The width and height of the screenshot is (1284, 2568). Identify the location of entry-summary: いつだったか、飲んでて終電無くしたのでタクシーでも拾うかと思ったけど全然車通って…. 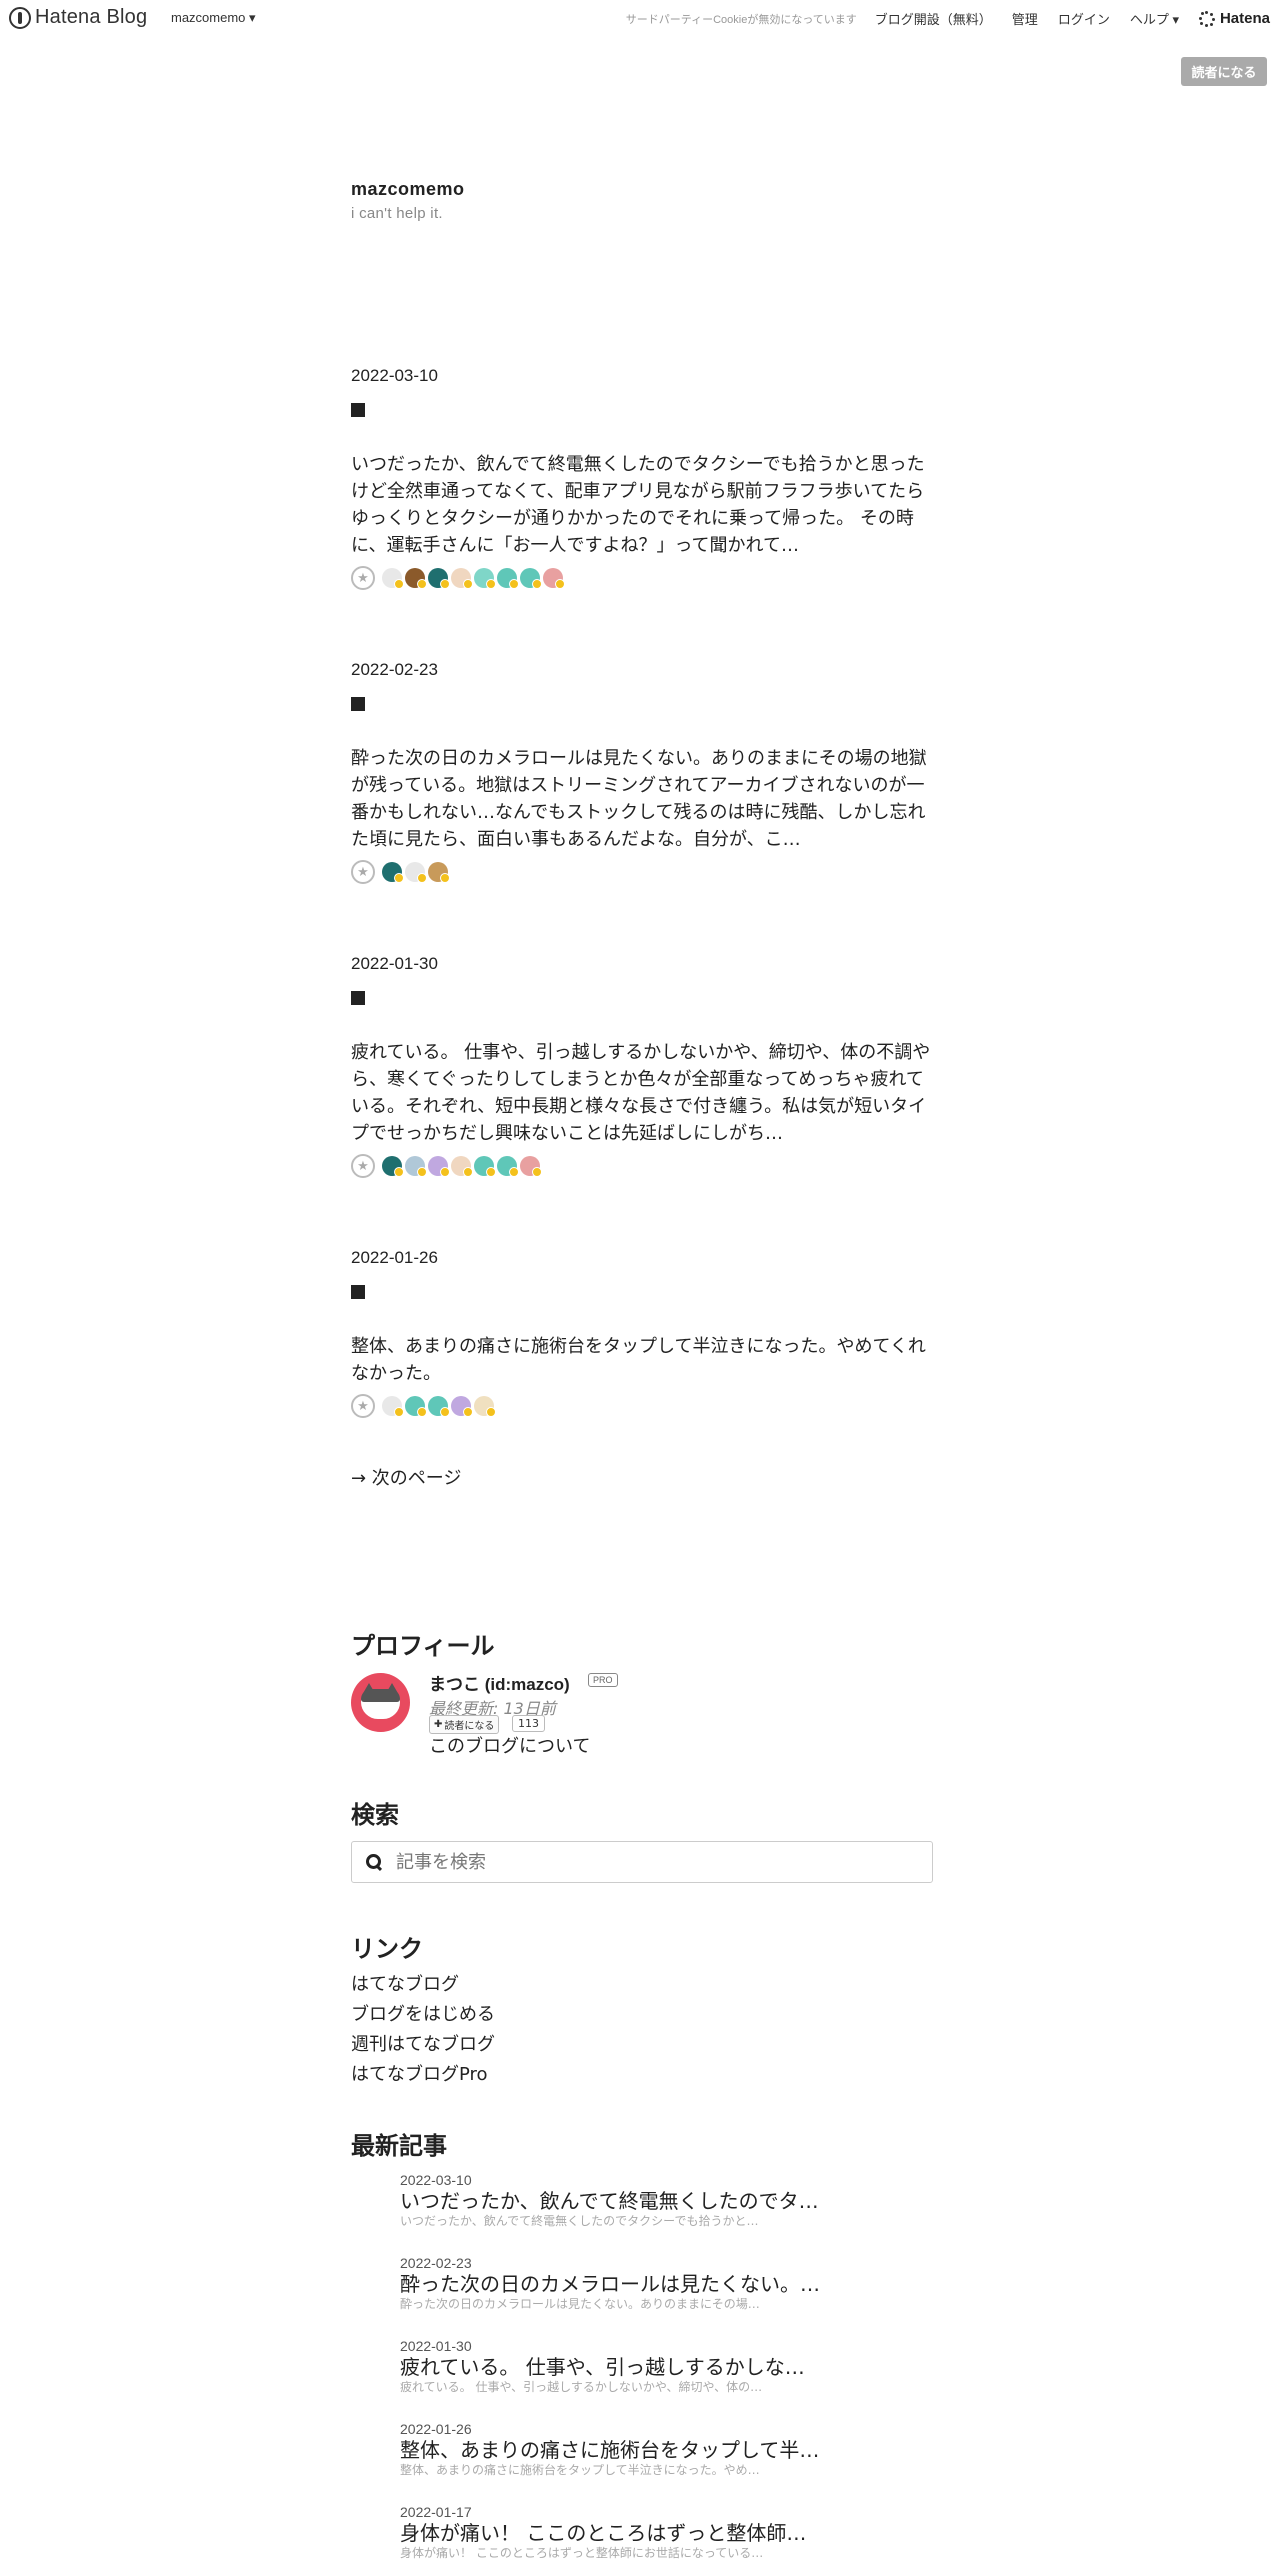
(638, 505).